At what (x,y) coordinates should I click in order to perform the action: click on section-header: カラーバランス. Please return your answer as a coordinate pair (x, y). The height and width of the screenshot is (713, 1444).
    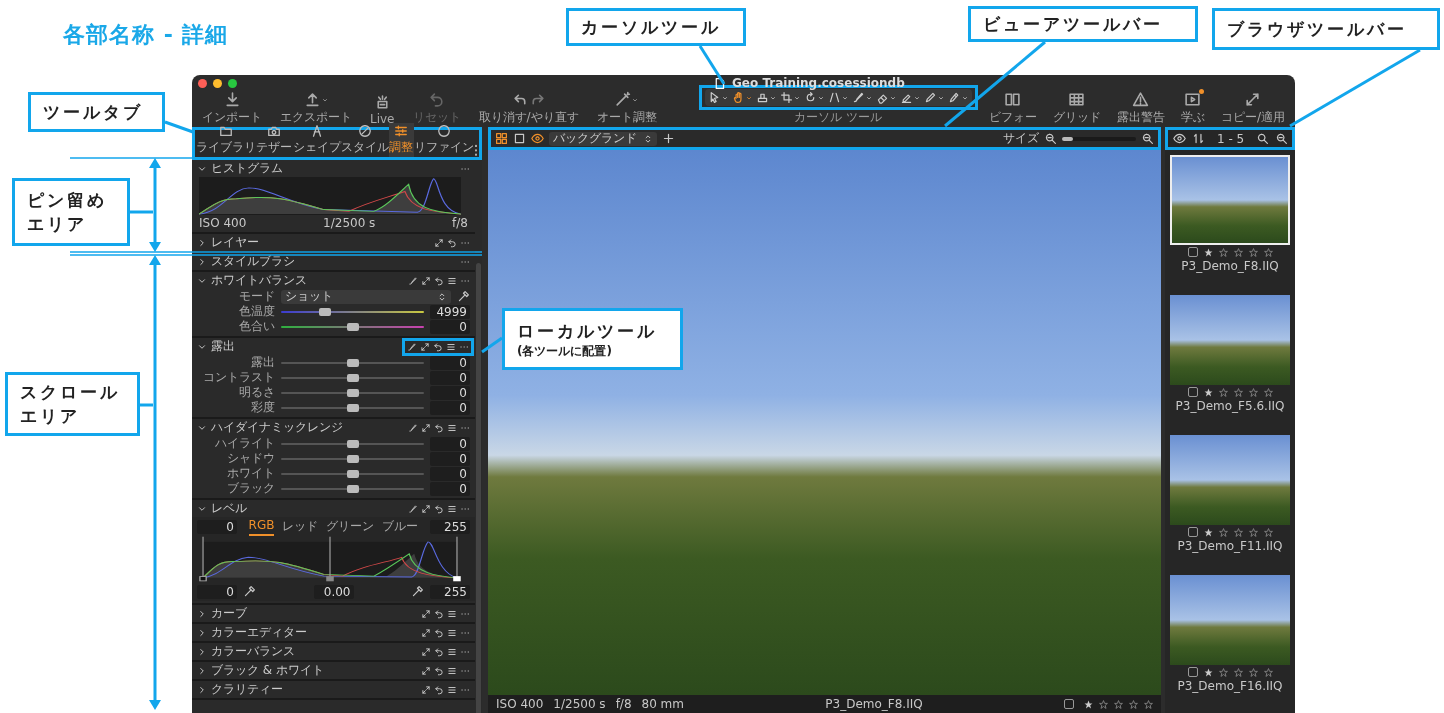
    Looking at the image, I should click on (333, 651).